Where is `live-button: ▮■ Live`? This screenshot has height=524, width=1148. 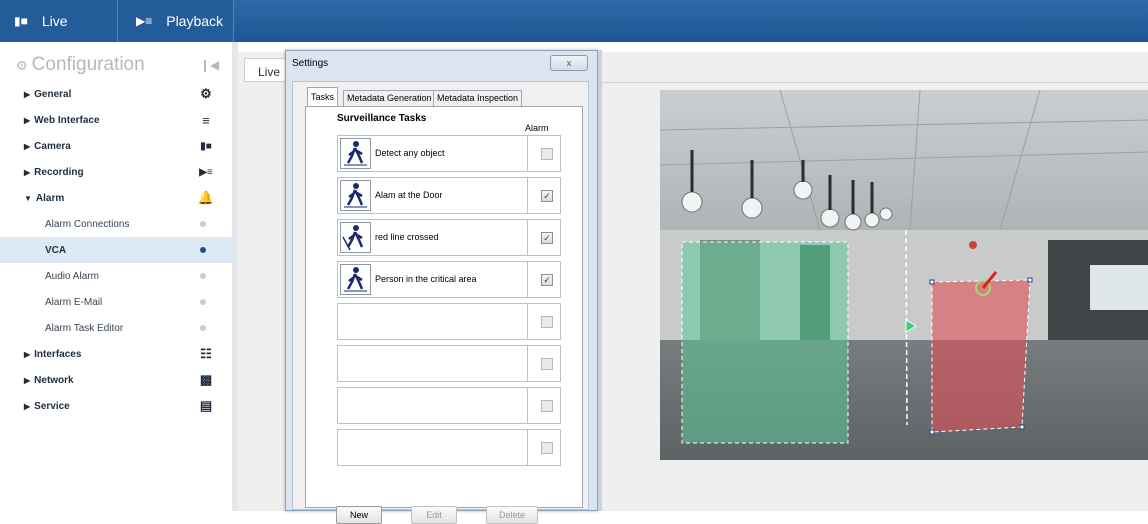
live-button: ▮■ Live is located at coordinates (59, 21).